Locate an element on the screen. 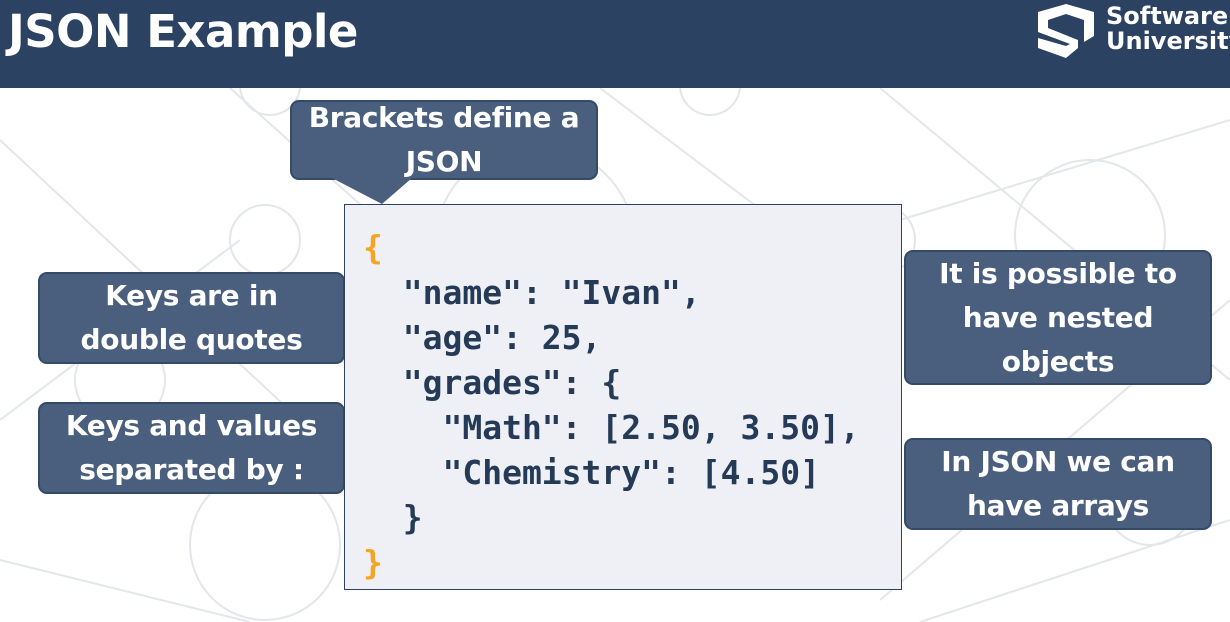 Image resolution: width=1230 pixels, height=622 pixels. logo-text-line2: University is located at coordinates (1168, 41).